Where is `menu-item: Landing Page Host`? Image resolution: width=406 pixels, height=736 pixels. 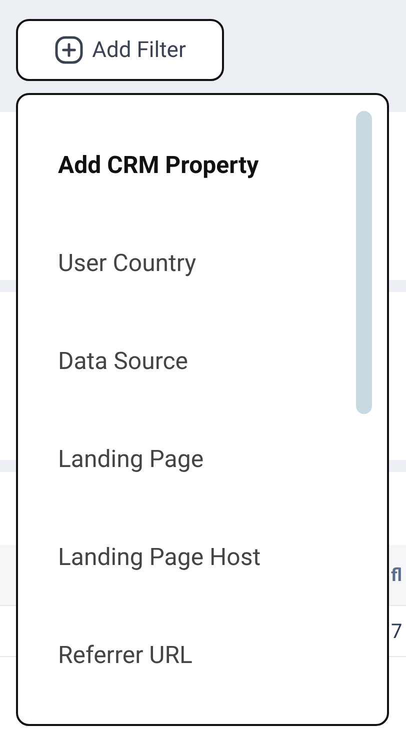 menu-item: Landing Page Host is located at coordinates (222, 582).